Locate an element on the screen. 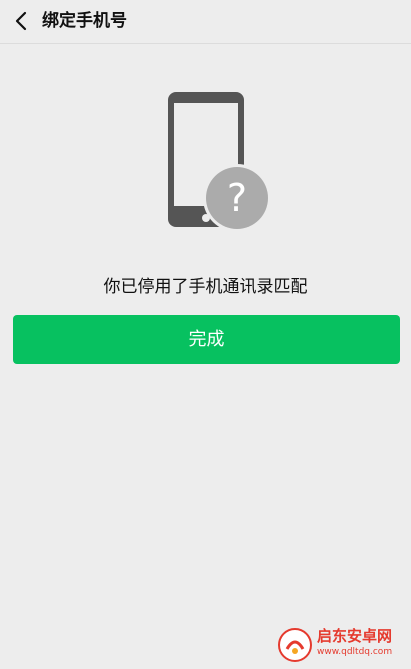 The height and width of the screenshot is (669, 411). watermark-name: 启东安卓网 is located at coordinates (355, 636).